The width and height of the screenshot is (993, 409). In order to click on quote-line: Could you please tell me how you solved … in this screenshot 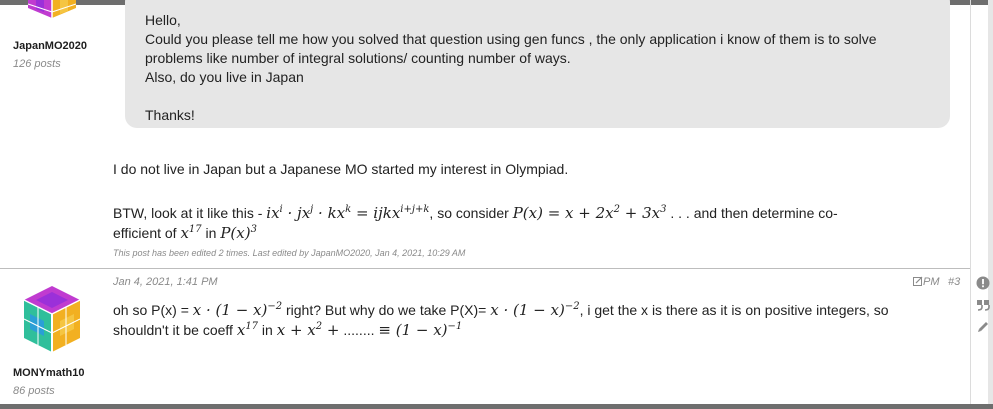, I will do `click(511, 39)`.